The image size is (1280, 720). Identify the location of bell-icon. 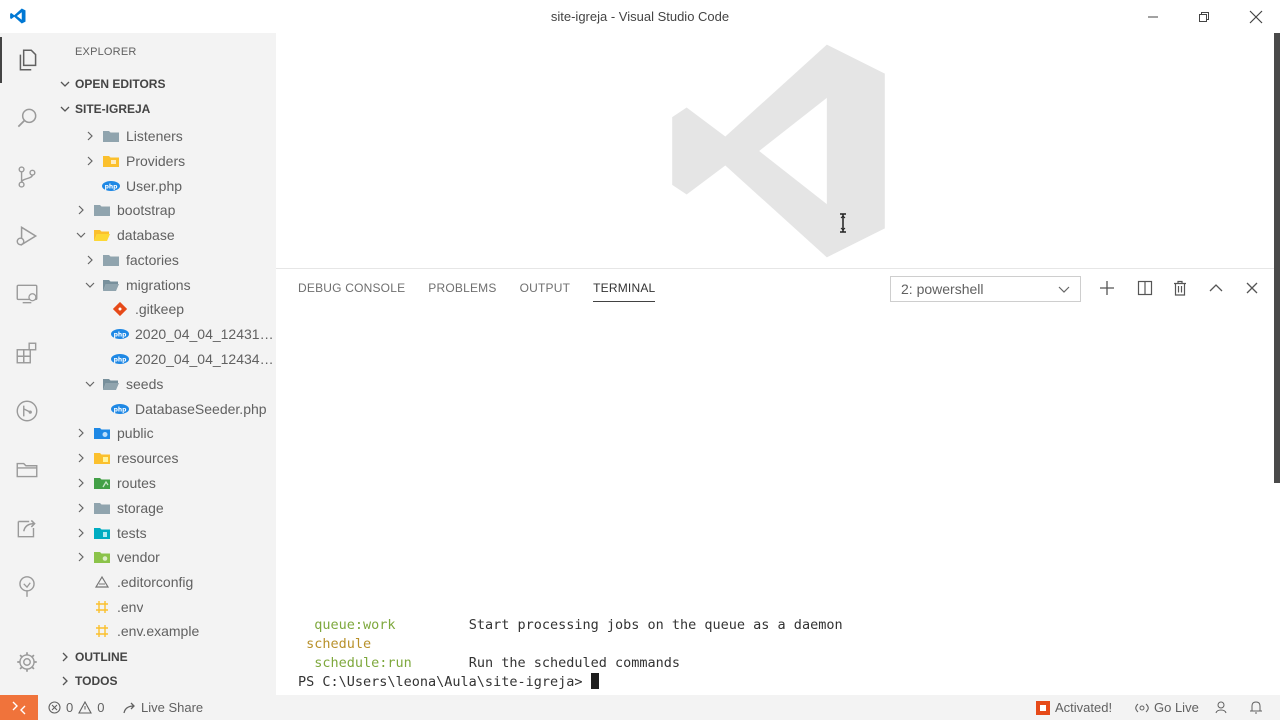
(1256, 707).